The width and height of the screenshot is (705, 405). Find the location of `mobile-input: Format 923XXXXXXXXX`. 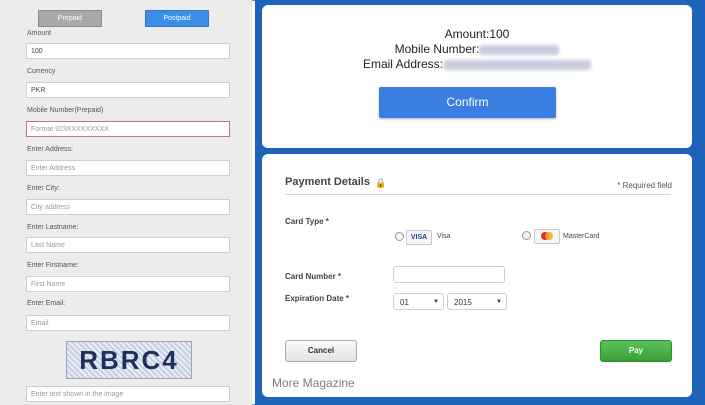

mobile-input: Format 923XXXXXXXXX is located at coordinates (128, 129).